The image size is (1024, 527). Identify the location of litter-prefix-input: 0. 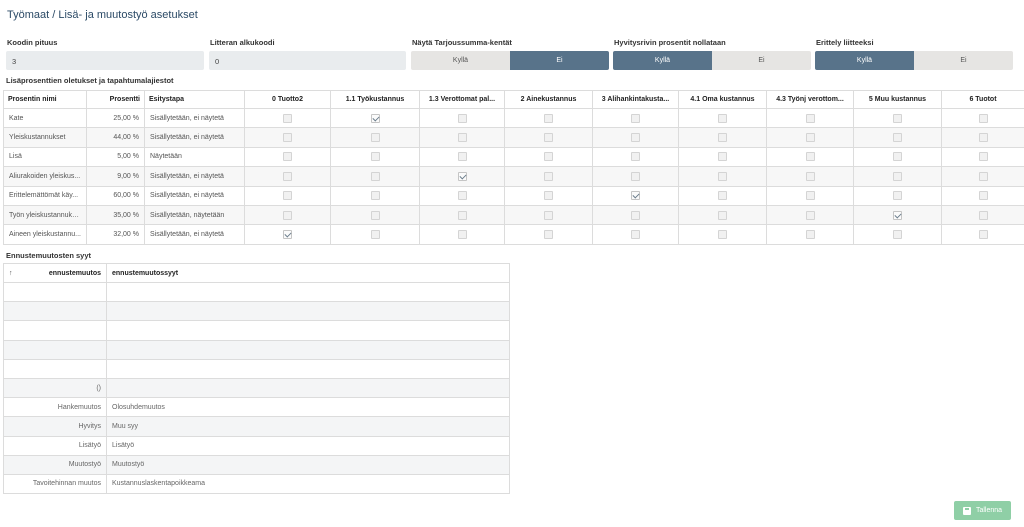
(307, 60).